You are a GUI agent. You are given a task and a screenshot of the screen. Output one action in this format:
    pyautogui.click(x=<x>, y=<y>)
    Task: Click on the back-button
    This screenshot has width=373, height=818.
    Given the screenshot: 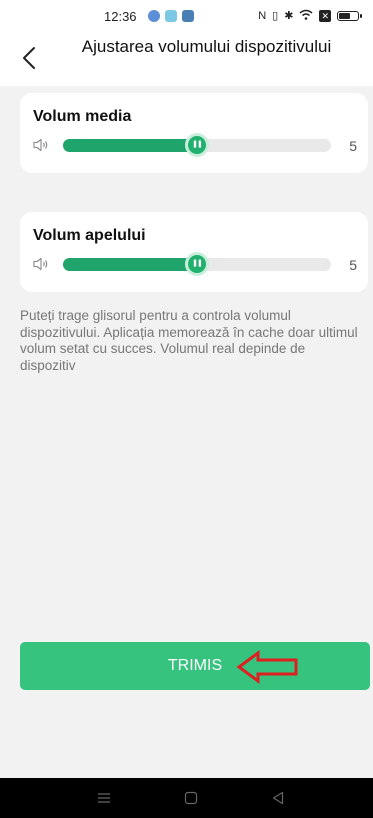 What is the action you would take?
    pyautogui.click(x=29, y=58)
    